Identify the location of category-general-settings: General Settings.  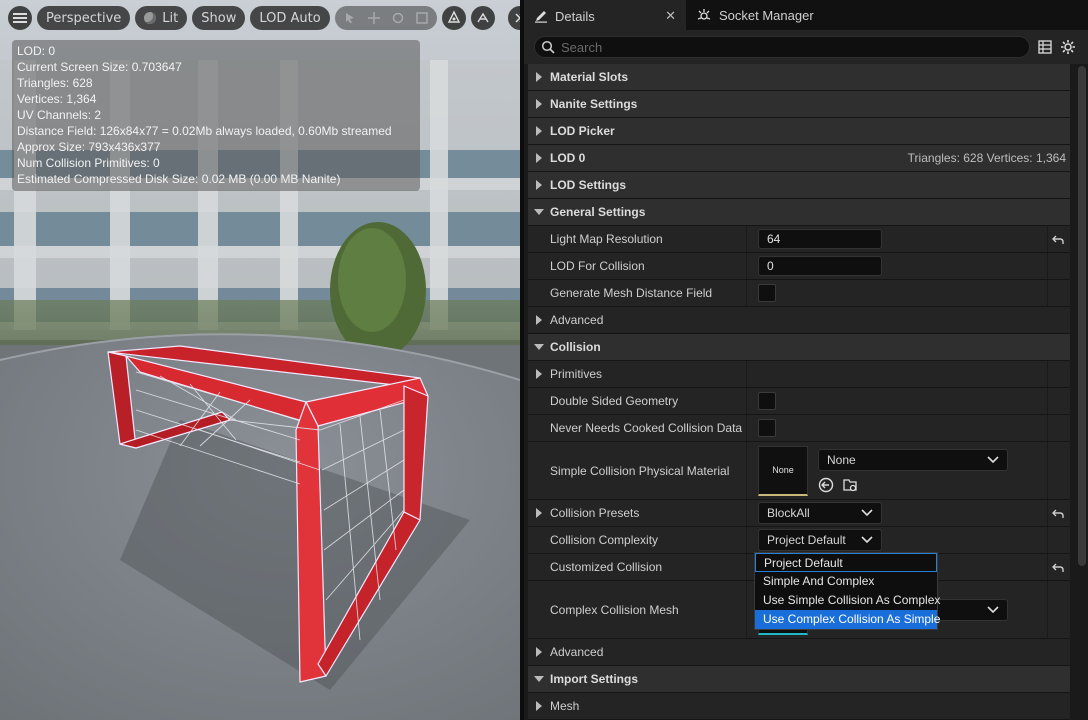
(799, 212).